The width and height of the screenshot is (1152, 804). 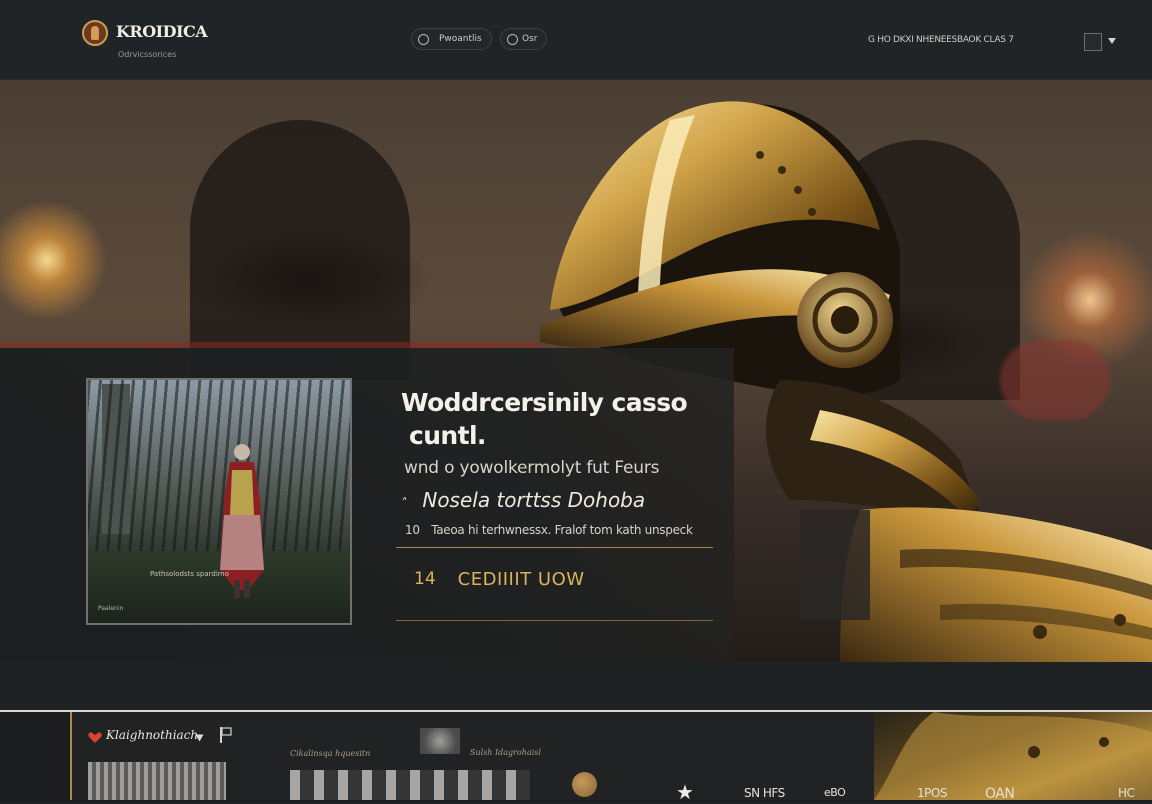 What do you see at coordinates (685, 792) in the screenshot?
I see `star-icon: ★` at bounding box center [685, 792].